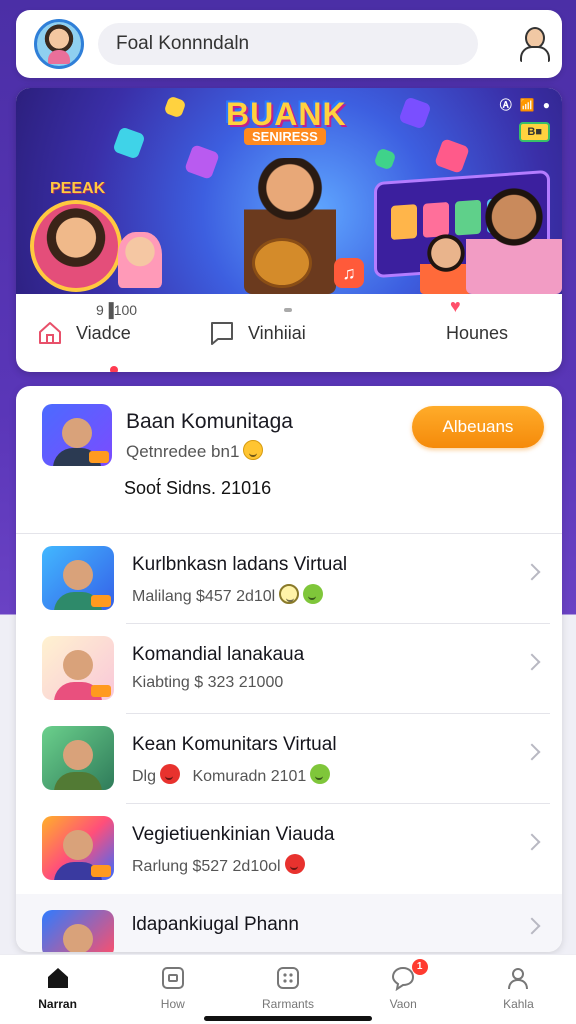 The image size is (576, 1024). I want to click on list-item: ldapankiugal Phann, so click(289, 923).